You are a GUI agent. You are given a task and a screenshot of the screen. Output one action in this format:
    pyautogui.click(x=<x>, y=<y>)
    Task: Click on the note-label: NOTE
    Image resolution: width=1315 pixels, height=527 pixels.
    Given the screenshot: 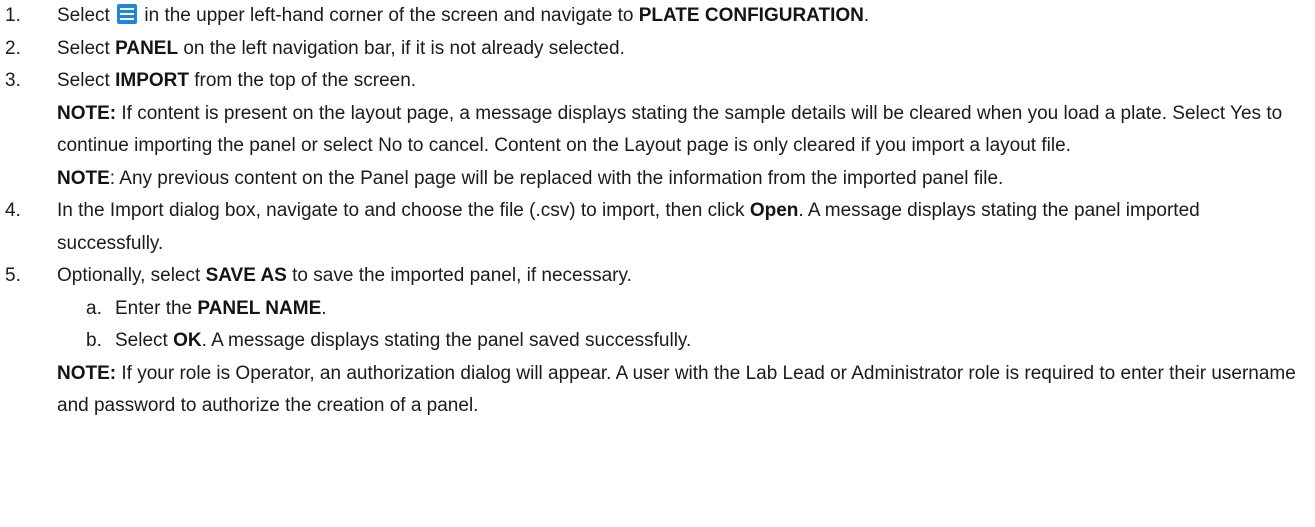 What is the action you would take?
    pyautogui.click(x=83, y=178)
    